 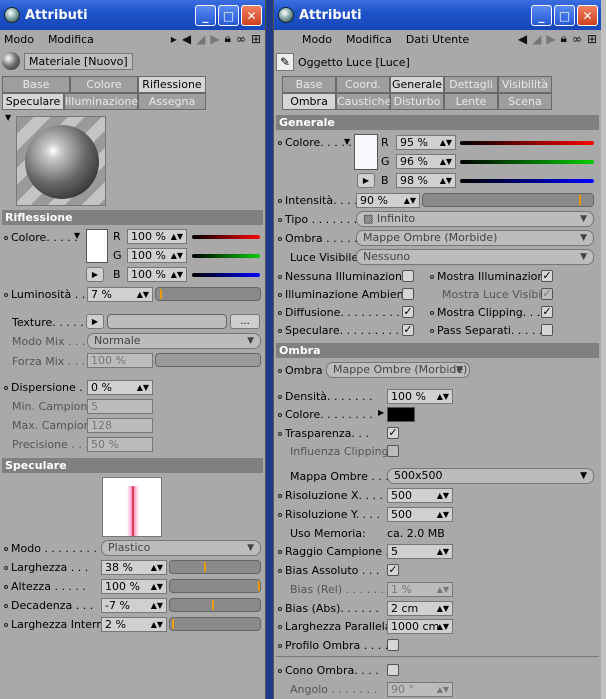 I want to click on forward-arrow-icon: ▶, so click(x=550, y=39).